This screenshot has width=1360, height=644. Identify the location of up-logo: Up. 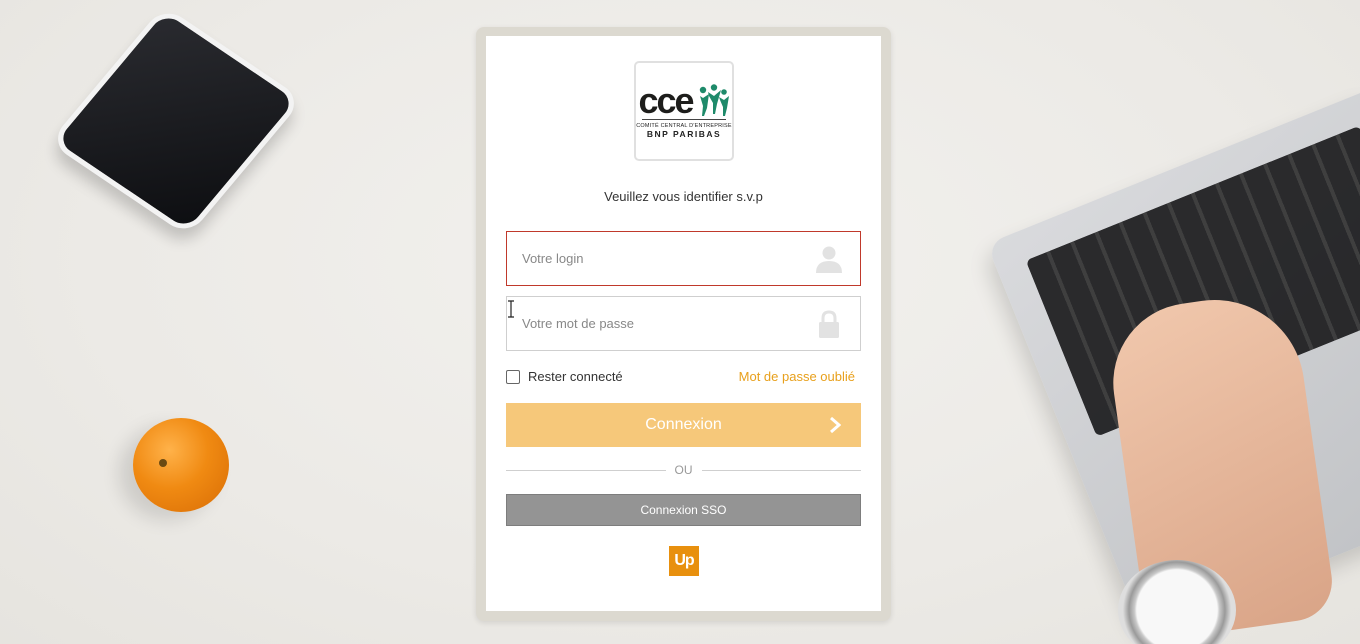
(684, 561).